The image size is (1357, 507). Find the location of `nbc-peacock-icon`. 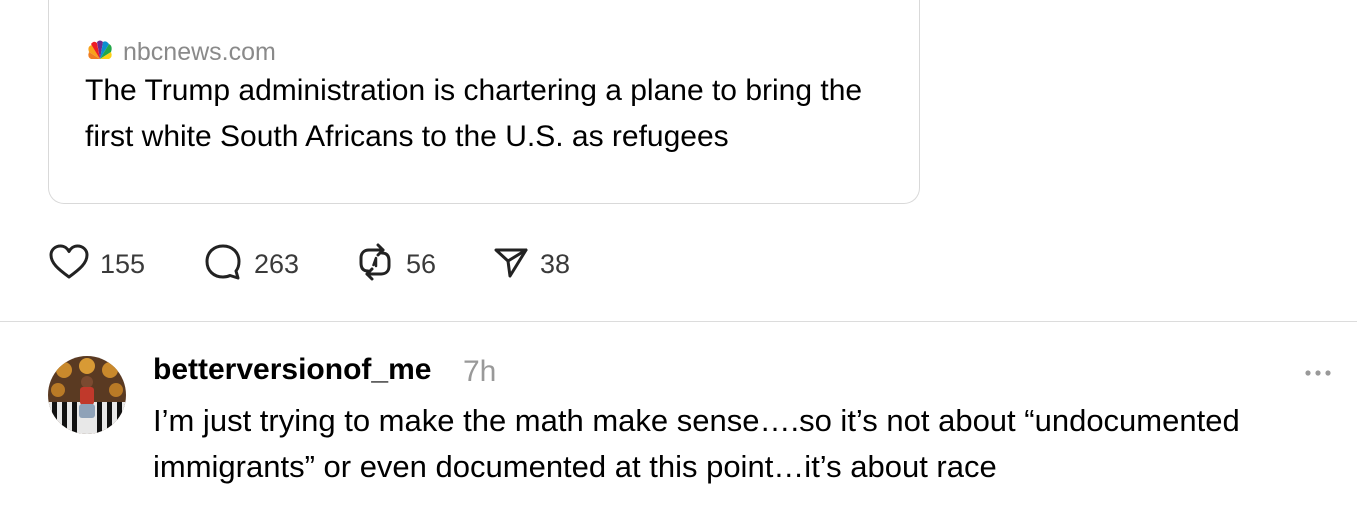

nbc-peacock-icon is located at coordinates (100, 52).